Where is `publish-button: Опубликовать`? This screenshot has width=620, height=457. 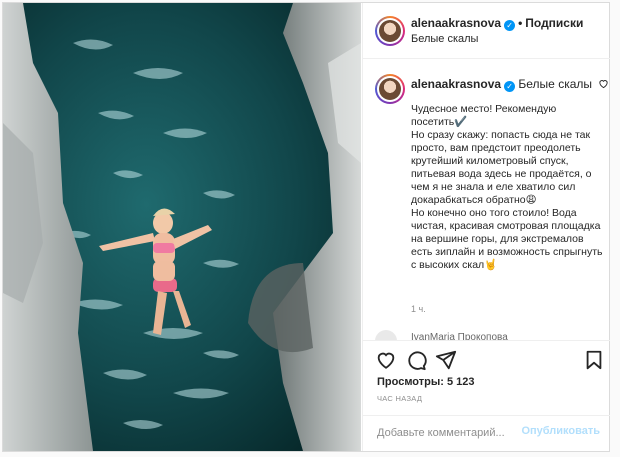 publish-button: Опубликовать is located at coordinates (560, 431).